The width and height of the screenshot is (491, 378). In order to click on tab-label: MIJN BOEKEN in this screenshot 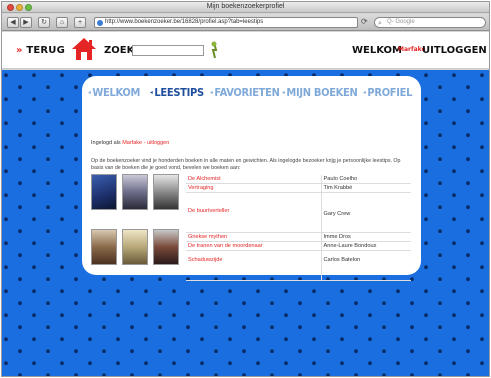, I will do `click(322, 92)`.